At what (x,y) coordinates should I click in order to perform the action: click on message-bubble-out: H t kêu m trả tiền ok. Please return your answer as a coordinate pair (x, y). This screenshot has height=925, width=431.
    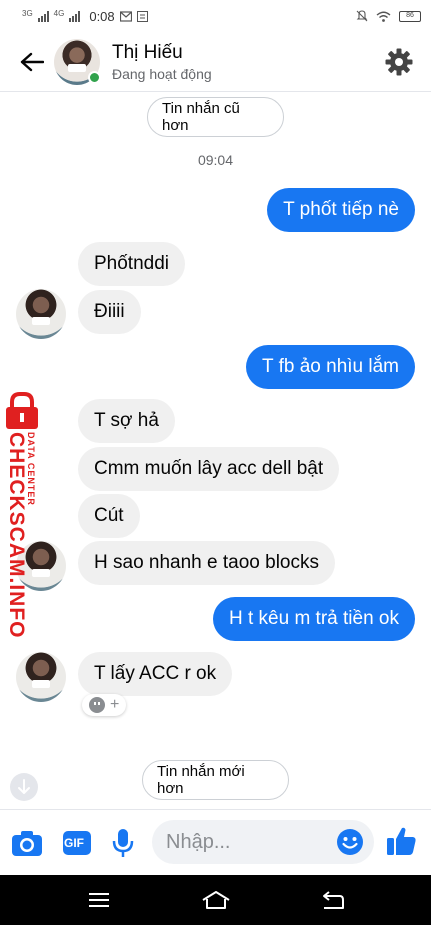
    Looking at the image, I should click on (313, 619).